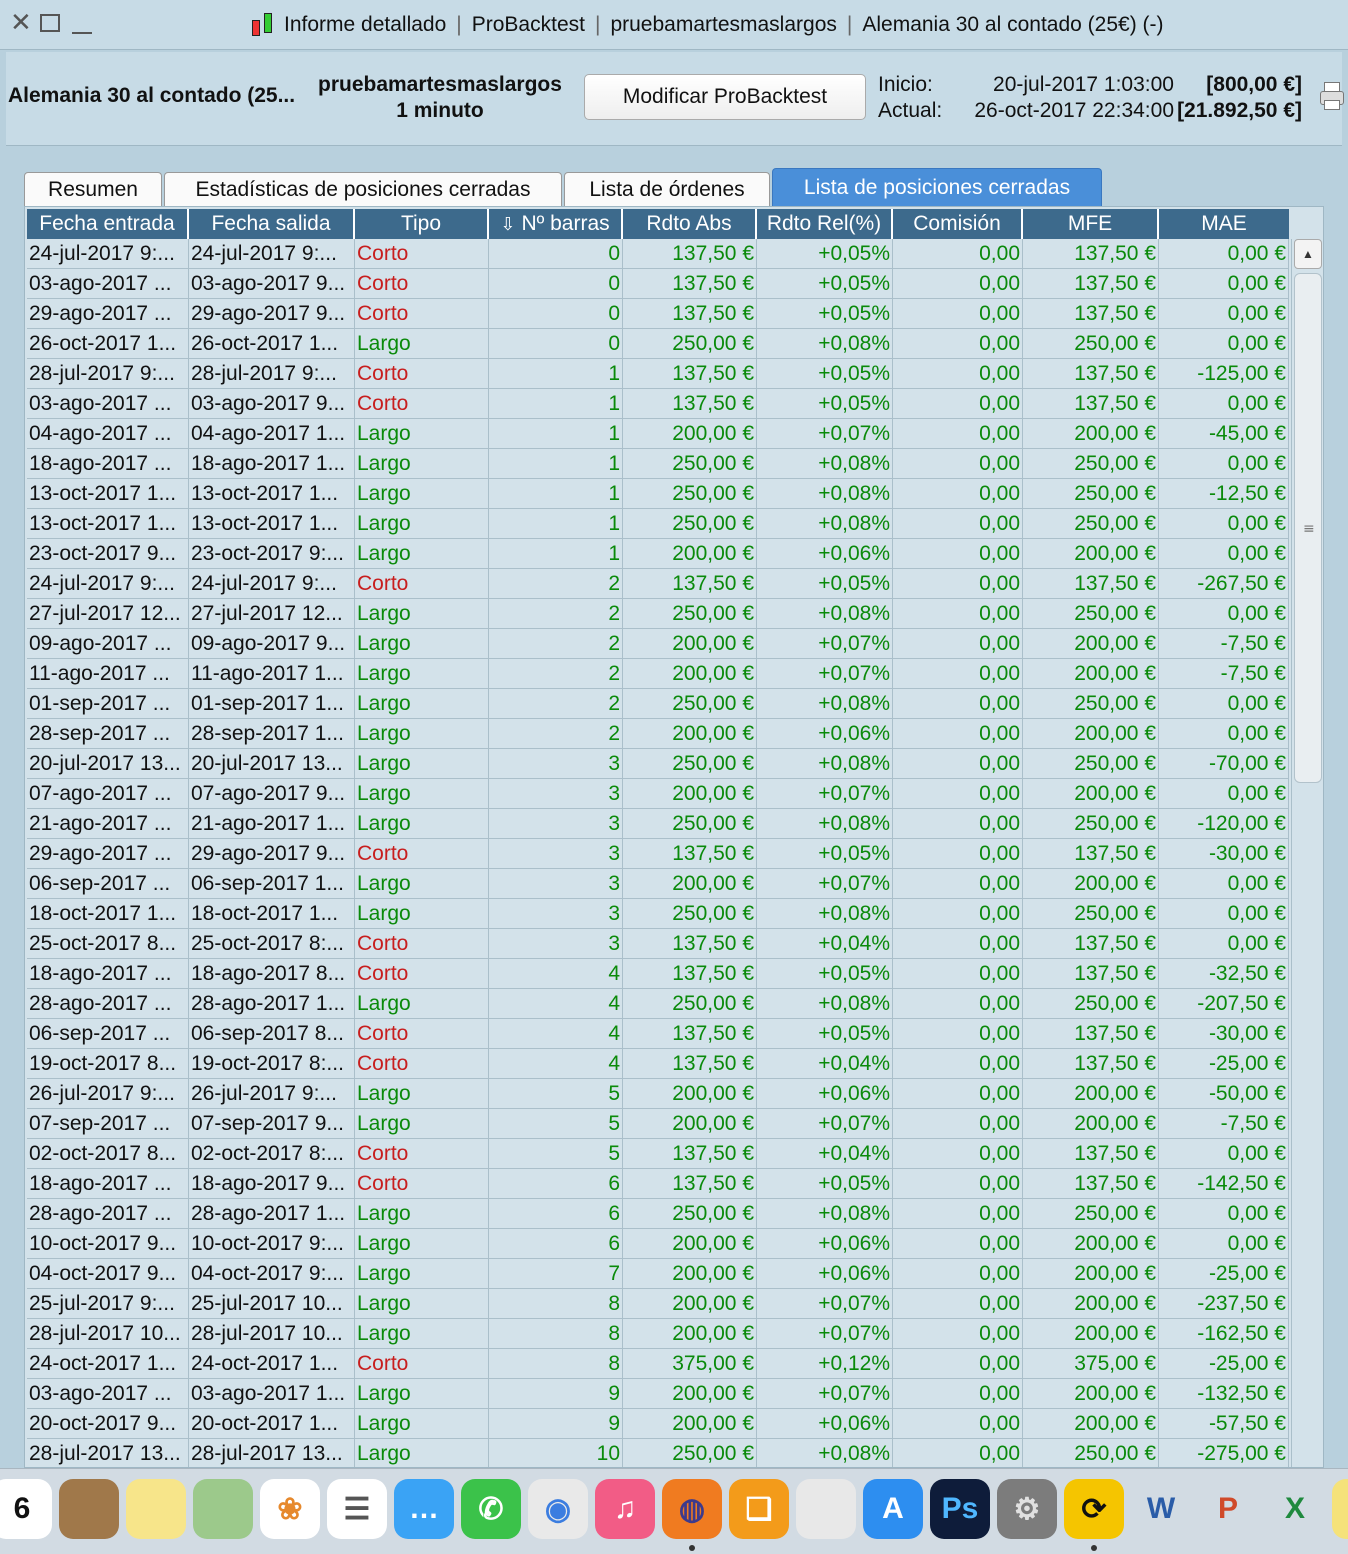  What do you see at coordinates (422, 793) in the screenshot?
I see `col-tipo-cell: Largo` at bounding box center [422, 793].